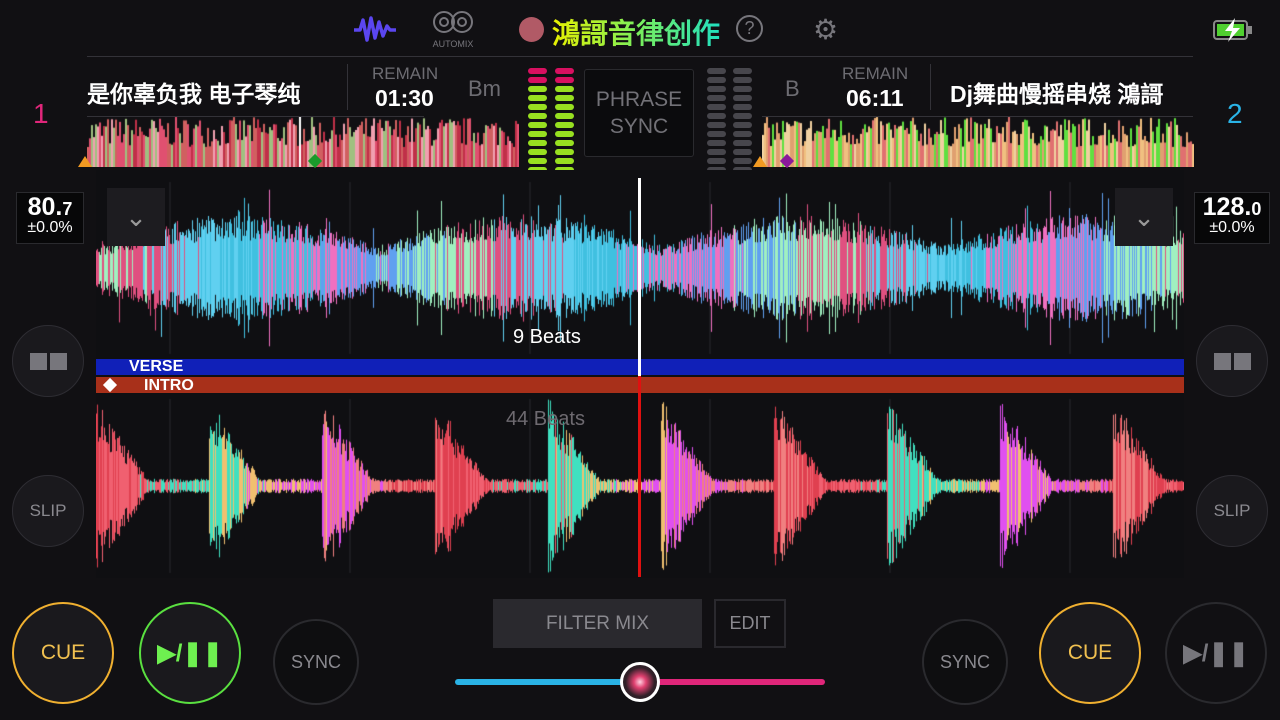 This screenshot has width=1280, height=720. I want to click on deck2-cue-marker, so click(760, 161).